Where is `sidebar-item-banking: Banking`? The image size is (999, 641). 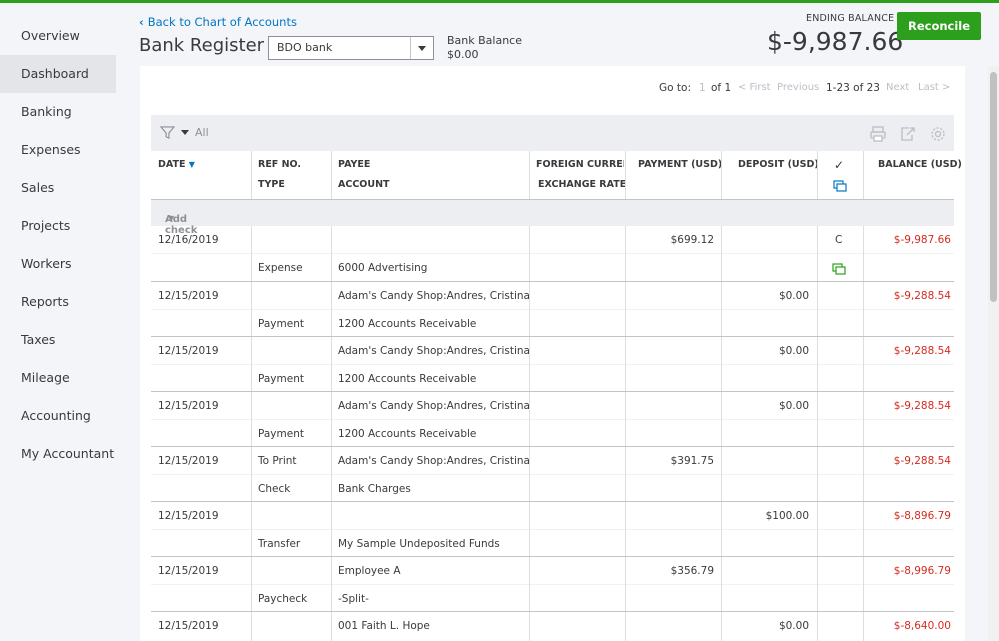 sidebar-item-banking: Banking is located at coordinates (58, 112).